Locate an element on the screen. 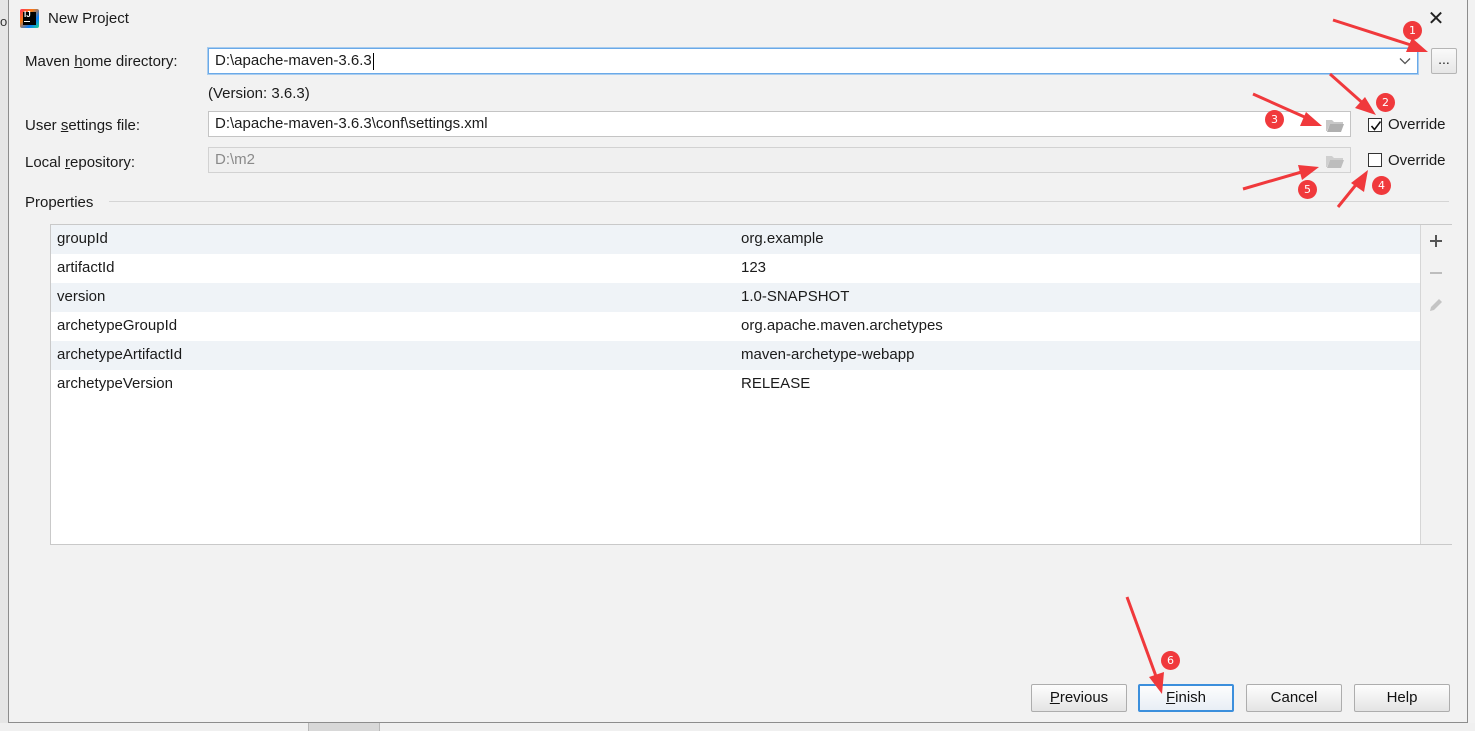  annotation-badge-1: 1 is located at coordinates (1412, 30).